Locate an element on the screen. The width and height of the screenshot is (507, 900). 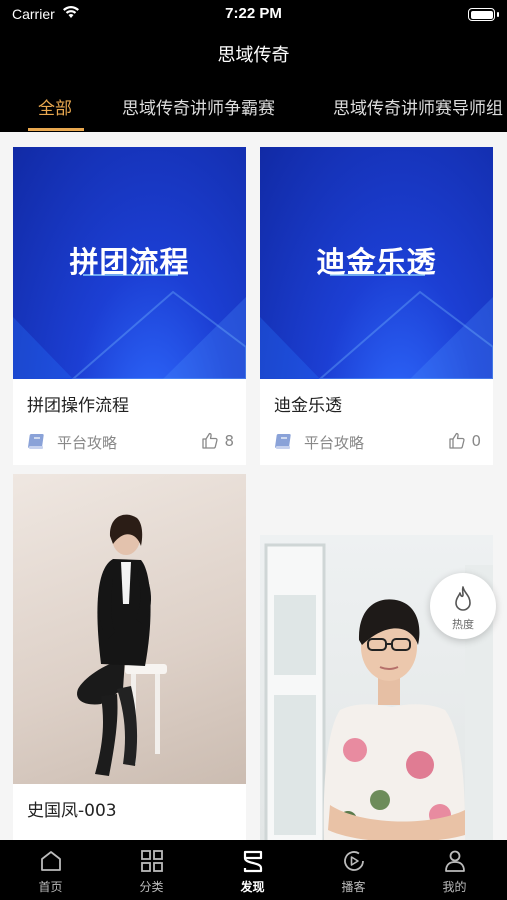
tabbar-label: 播客 is located at coordinates (353, 887).